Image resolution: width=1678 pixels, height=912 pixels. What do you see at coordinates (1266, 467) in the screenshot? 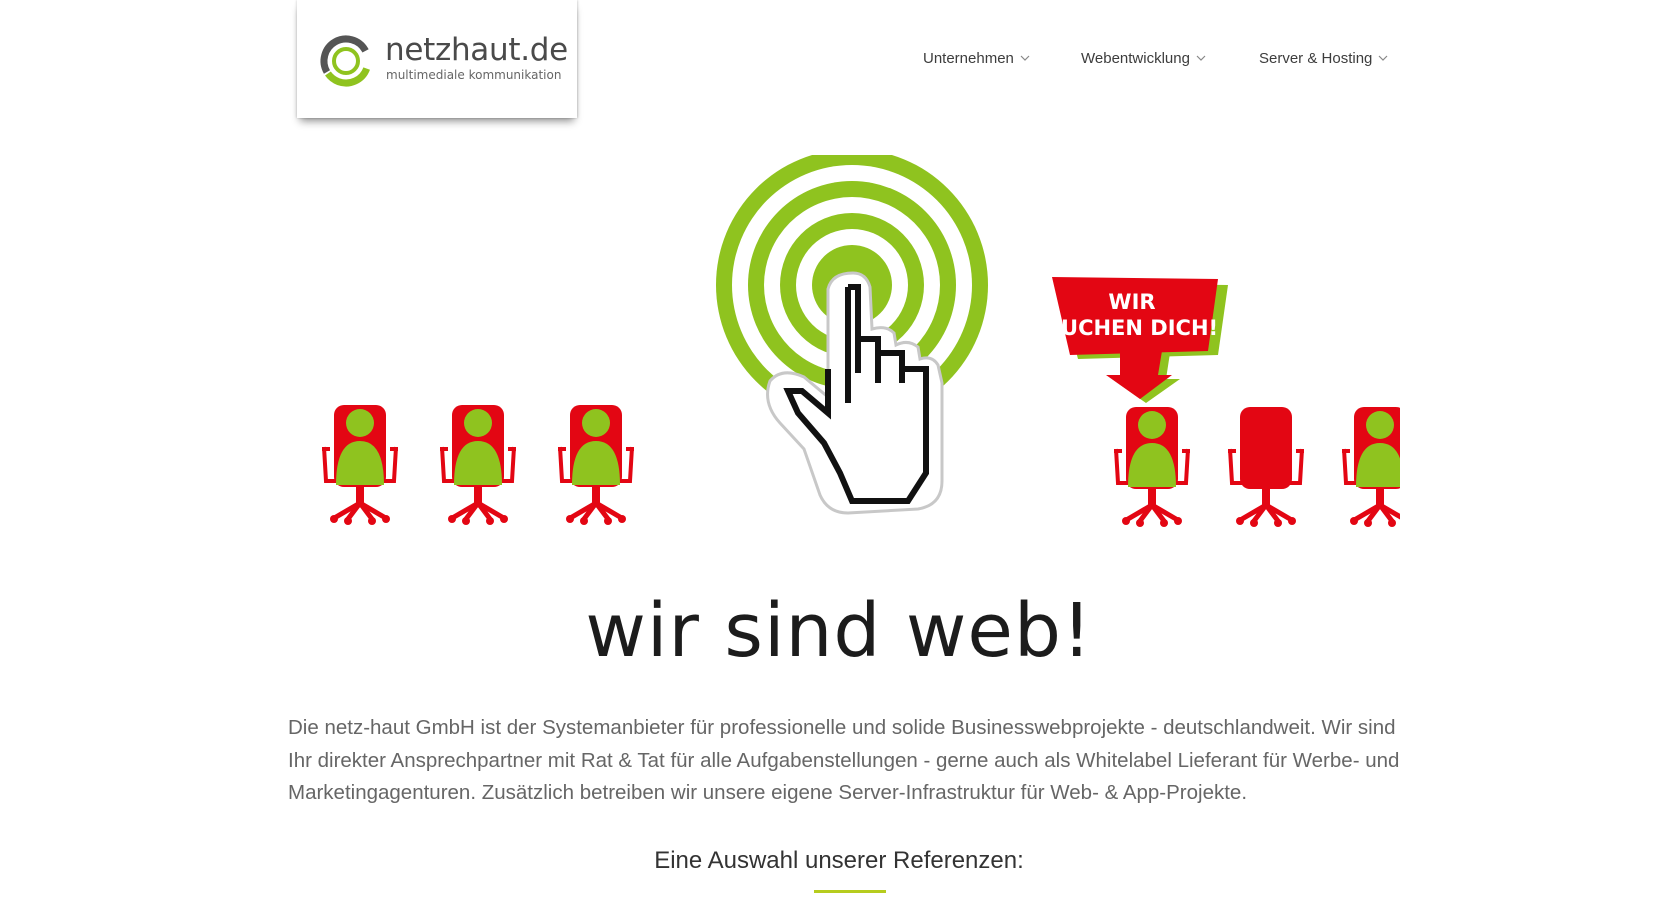
I see `empty-chair-icon` at bounding box center [1266, 467].